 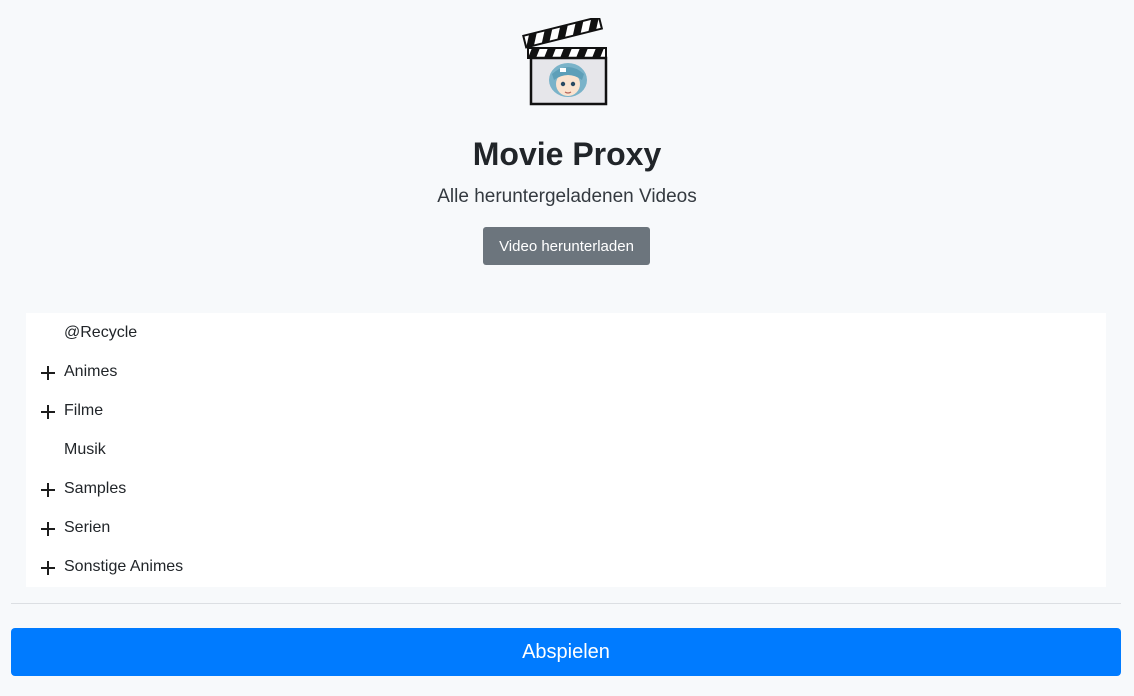 I want to click on tree-item-musik: Musik, so click(x=566, y=449).